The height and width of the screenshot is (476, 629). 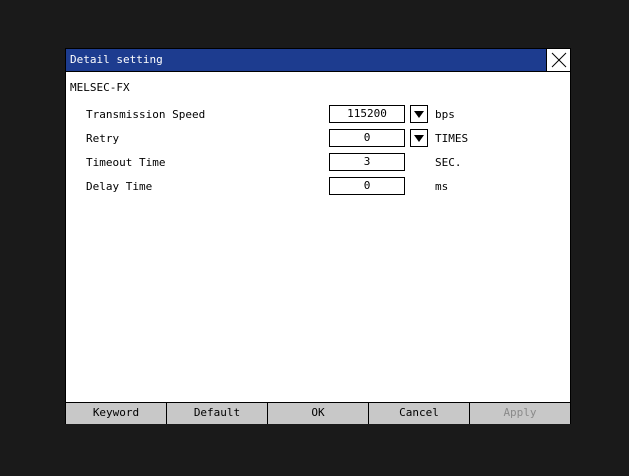 What do you see at coordinates (126, 162) in the screenshot?
I see `timeout-time-label: Timeout Time` at bounding box center [126, 162].